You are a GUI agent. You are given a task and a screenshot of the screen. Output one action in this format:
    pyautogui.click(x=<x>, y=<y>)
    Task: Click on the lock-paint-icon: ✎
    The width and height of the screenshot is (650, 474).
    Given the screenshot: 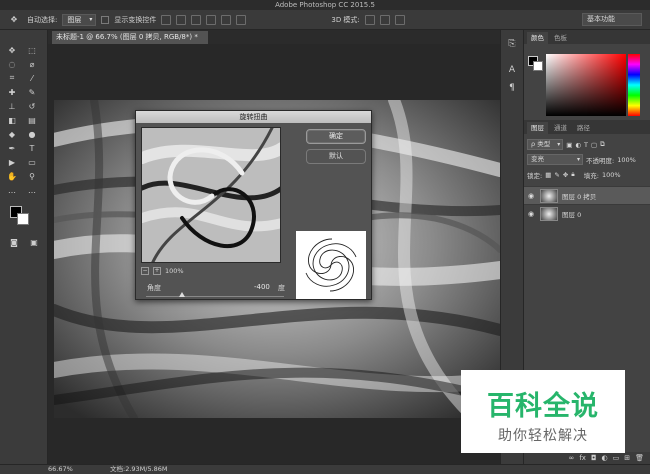 What is the action you would take?
    pyautogui.click(x=556, y=175)
    